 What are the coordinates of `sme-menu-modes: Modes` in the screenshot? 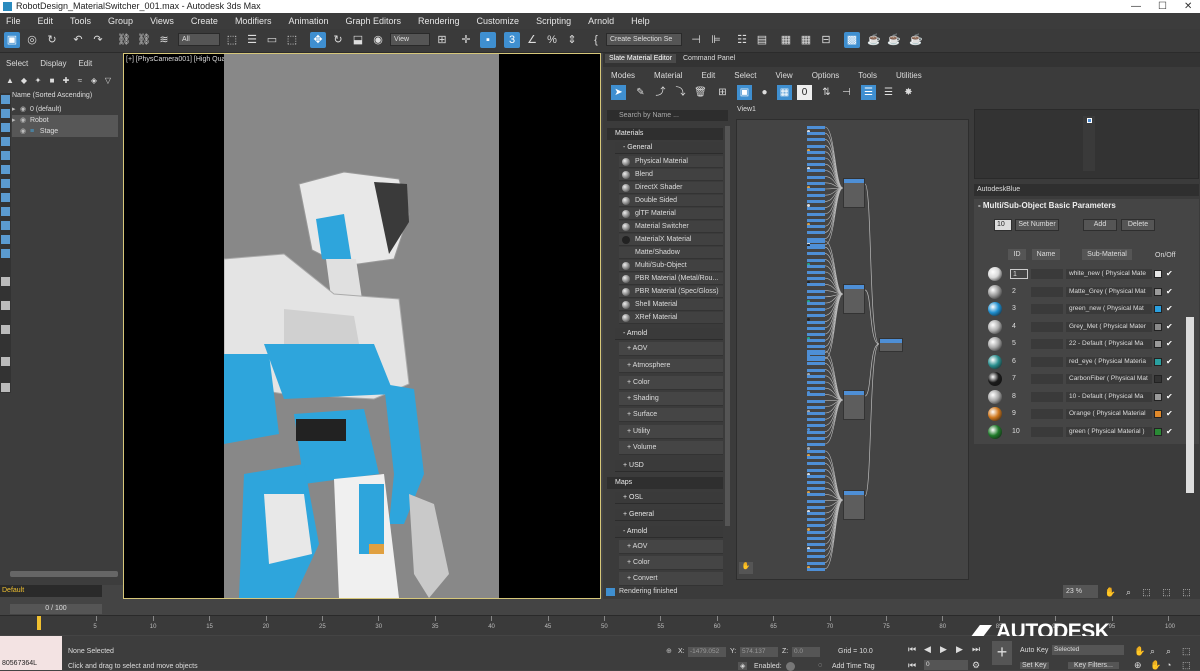 It's located at (623, 75).